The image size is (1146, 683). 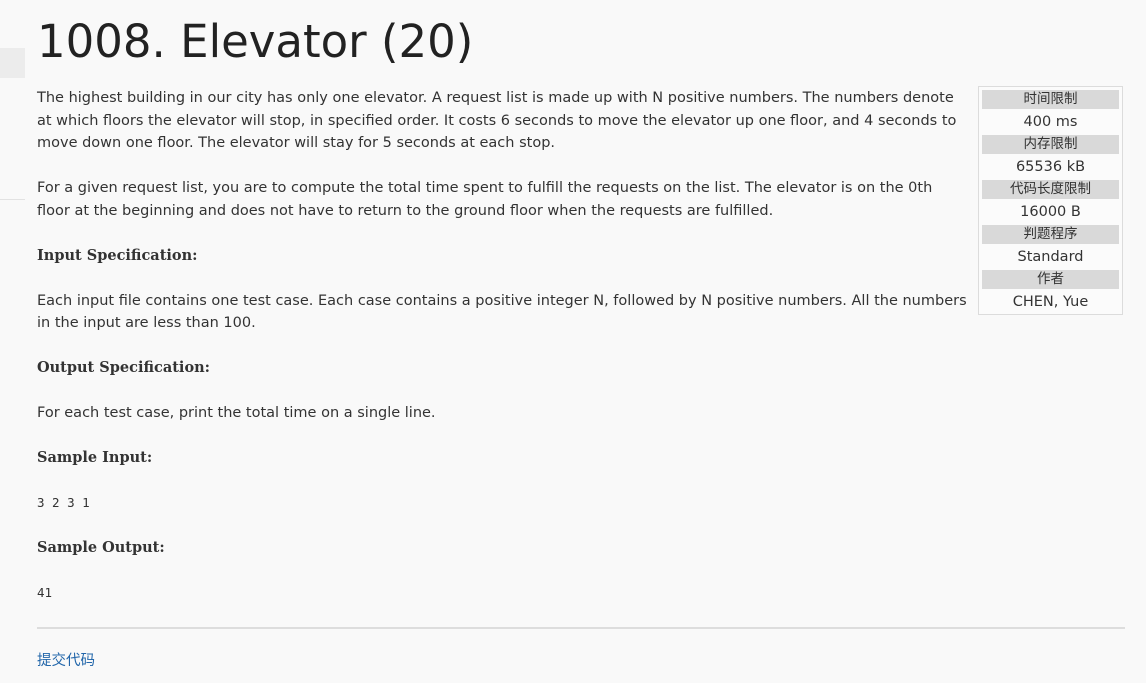 What do you see at coordinates (45, 592) in the screenshot?
I see `sample-output-code: 41` at bounding box center [45, 592].